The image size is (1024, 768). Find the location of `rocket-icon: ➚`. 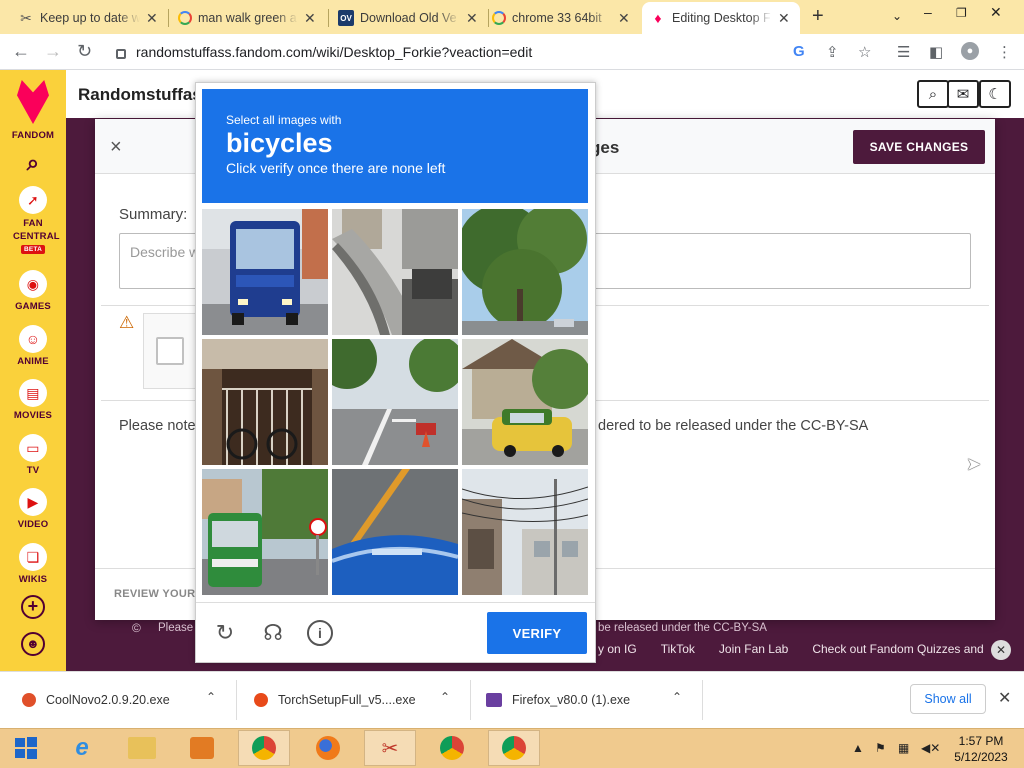

rocket-icon: ➚ is located at coordinates (33, 200).